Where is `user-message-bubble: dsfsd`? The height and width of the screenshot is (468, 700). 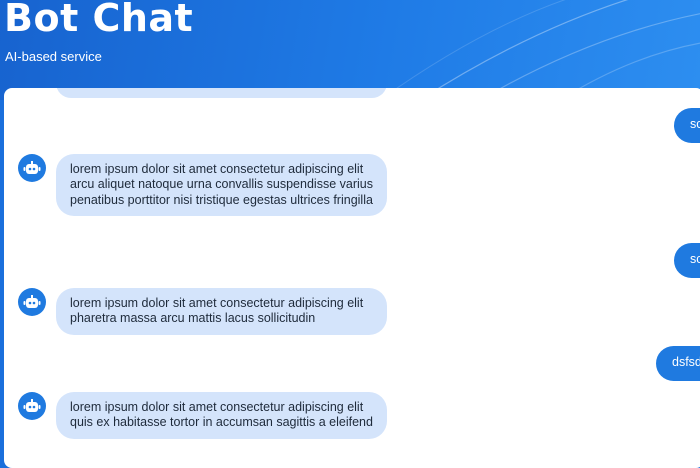 user-message-bubble: dsfsd is located at coordinates (678, 363).